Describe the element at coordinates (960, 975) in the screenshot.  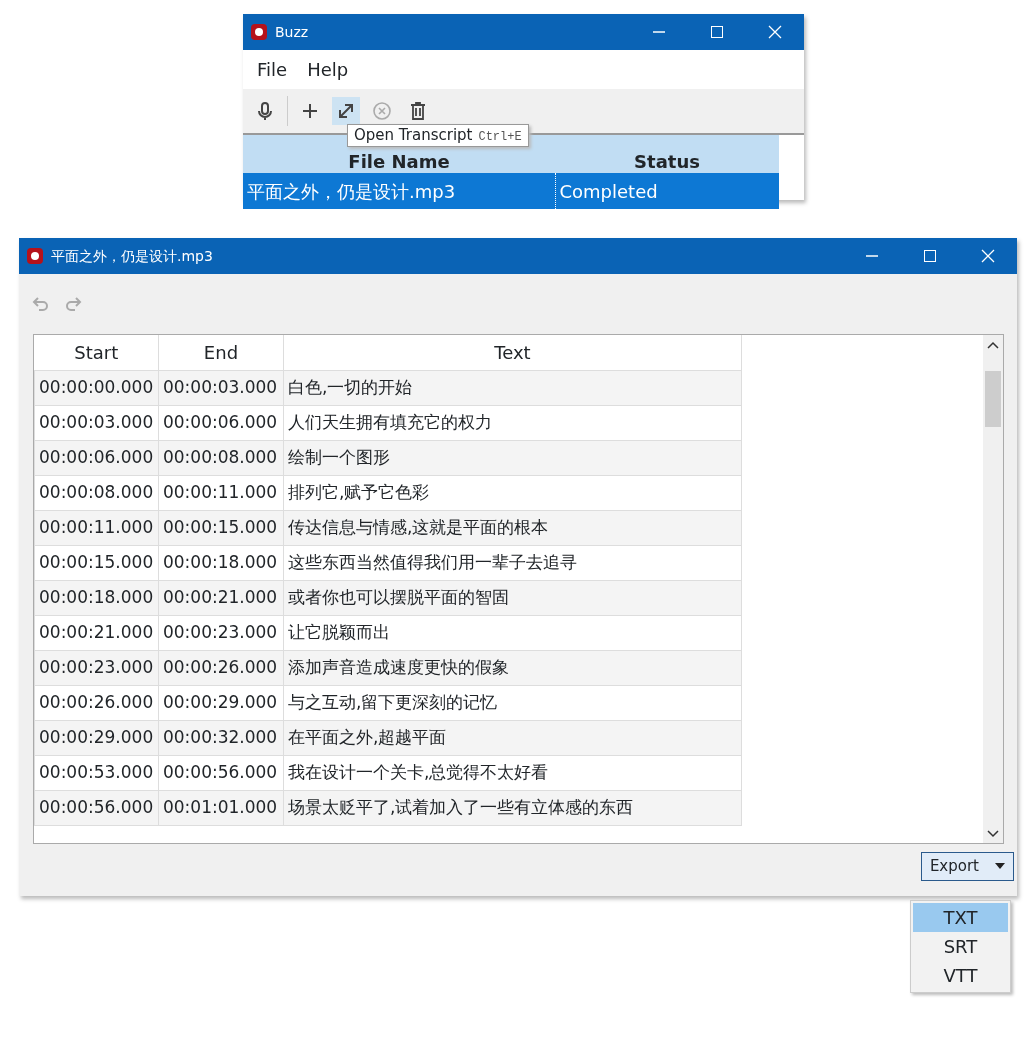
I see `menu-item: VTT` at that location.